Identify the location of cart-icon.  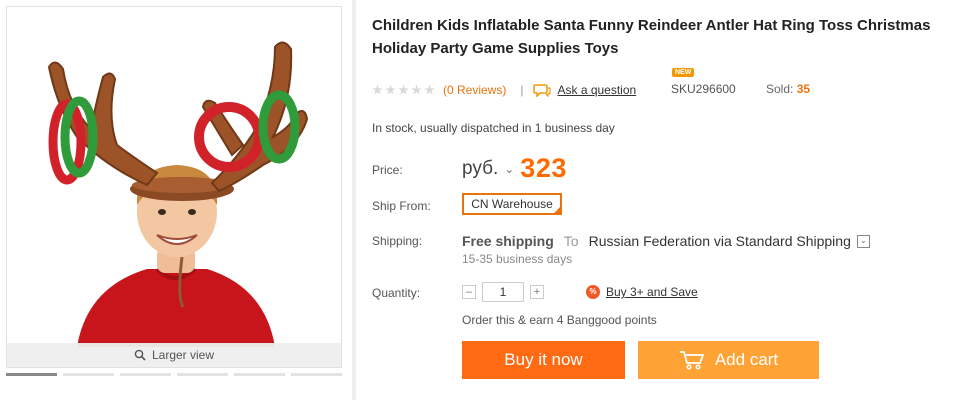
(691, 360).